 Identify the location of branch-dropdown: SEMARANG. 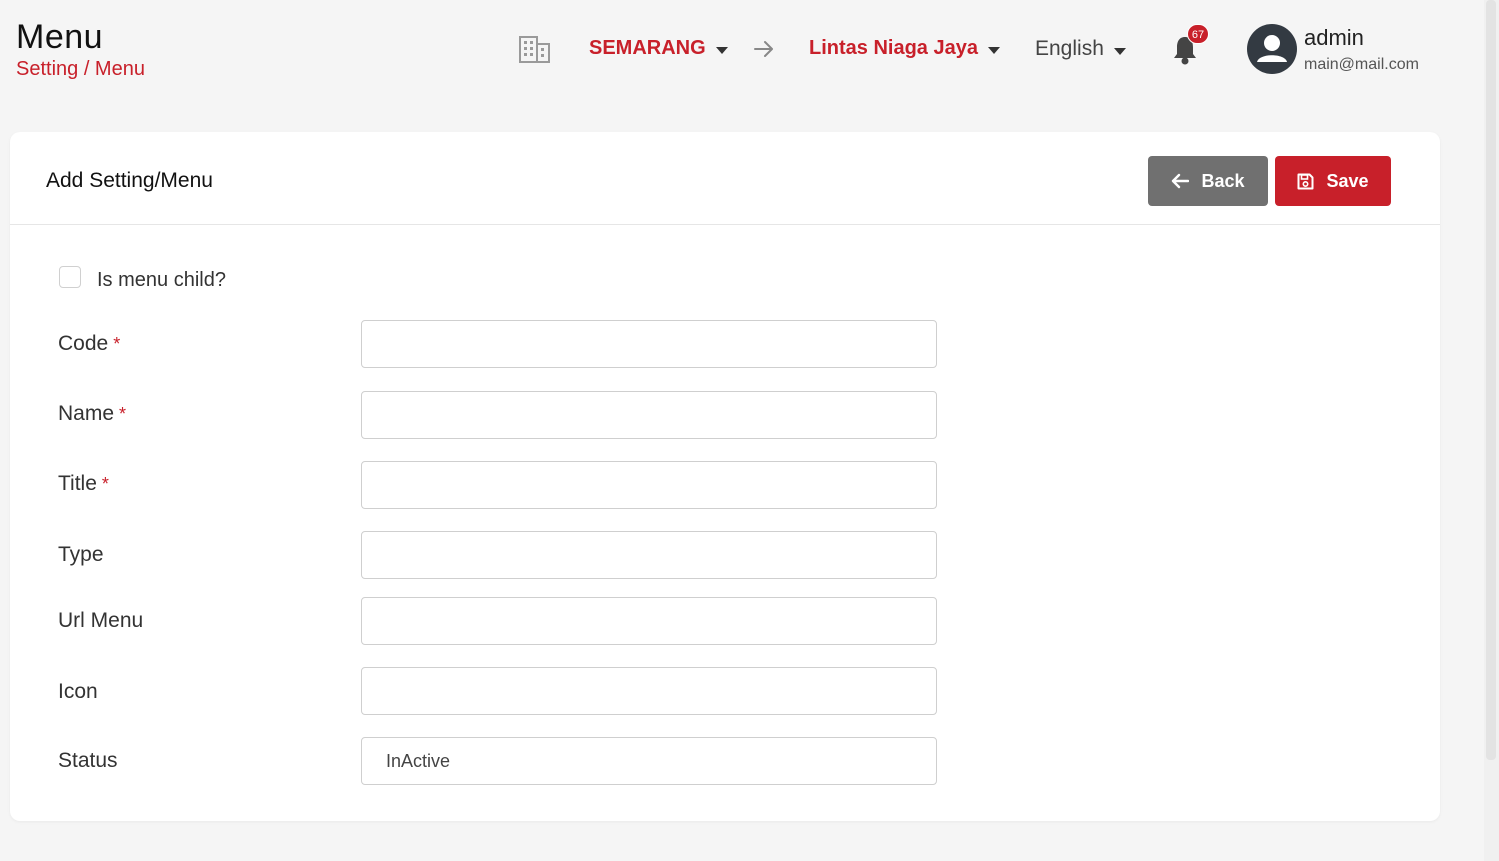
(658, 48).